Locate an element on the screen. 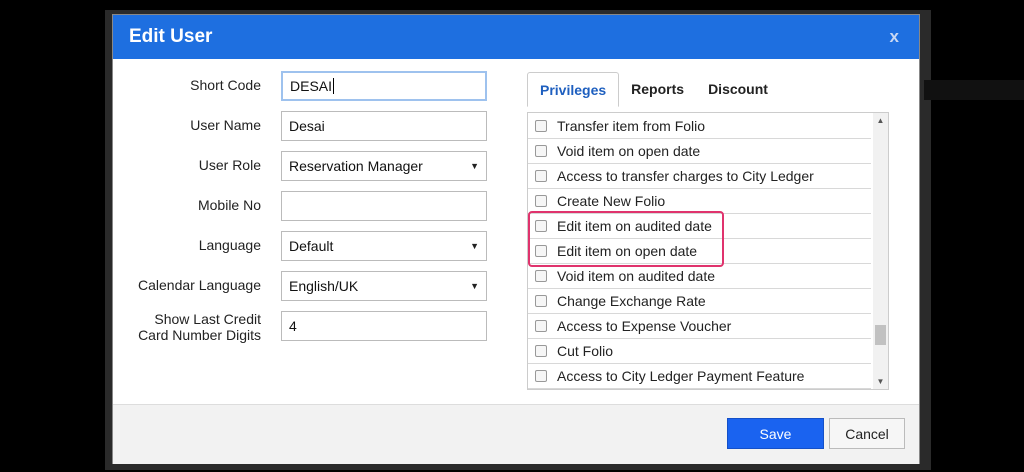  show-last-digits-input: 4 is located at coordinates (384, 326).